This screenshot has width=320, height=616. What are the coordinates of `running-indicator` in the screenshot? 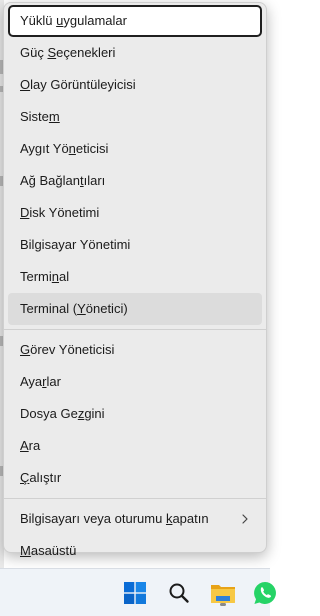 It's located at (223, 604).